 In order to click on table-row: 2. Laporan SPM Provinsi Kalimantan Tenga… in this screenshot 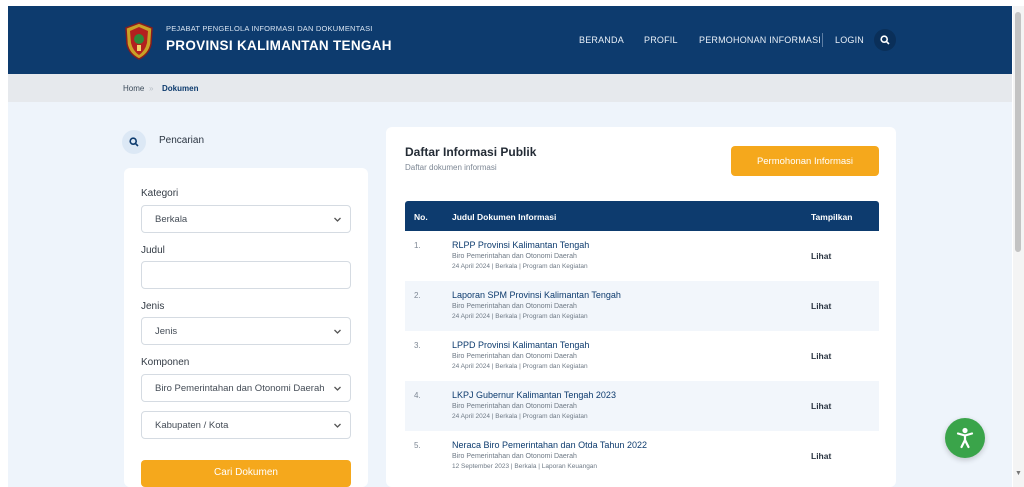, I will do `click(642, 306)`.